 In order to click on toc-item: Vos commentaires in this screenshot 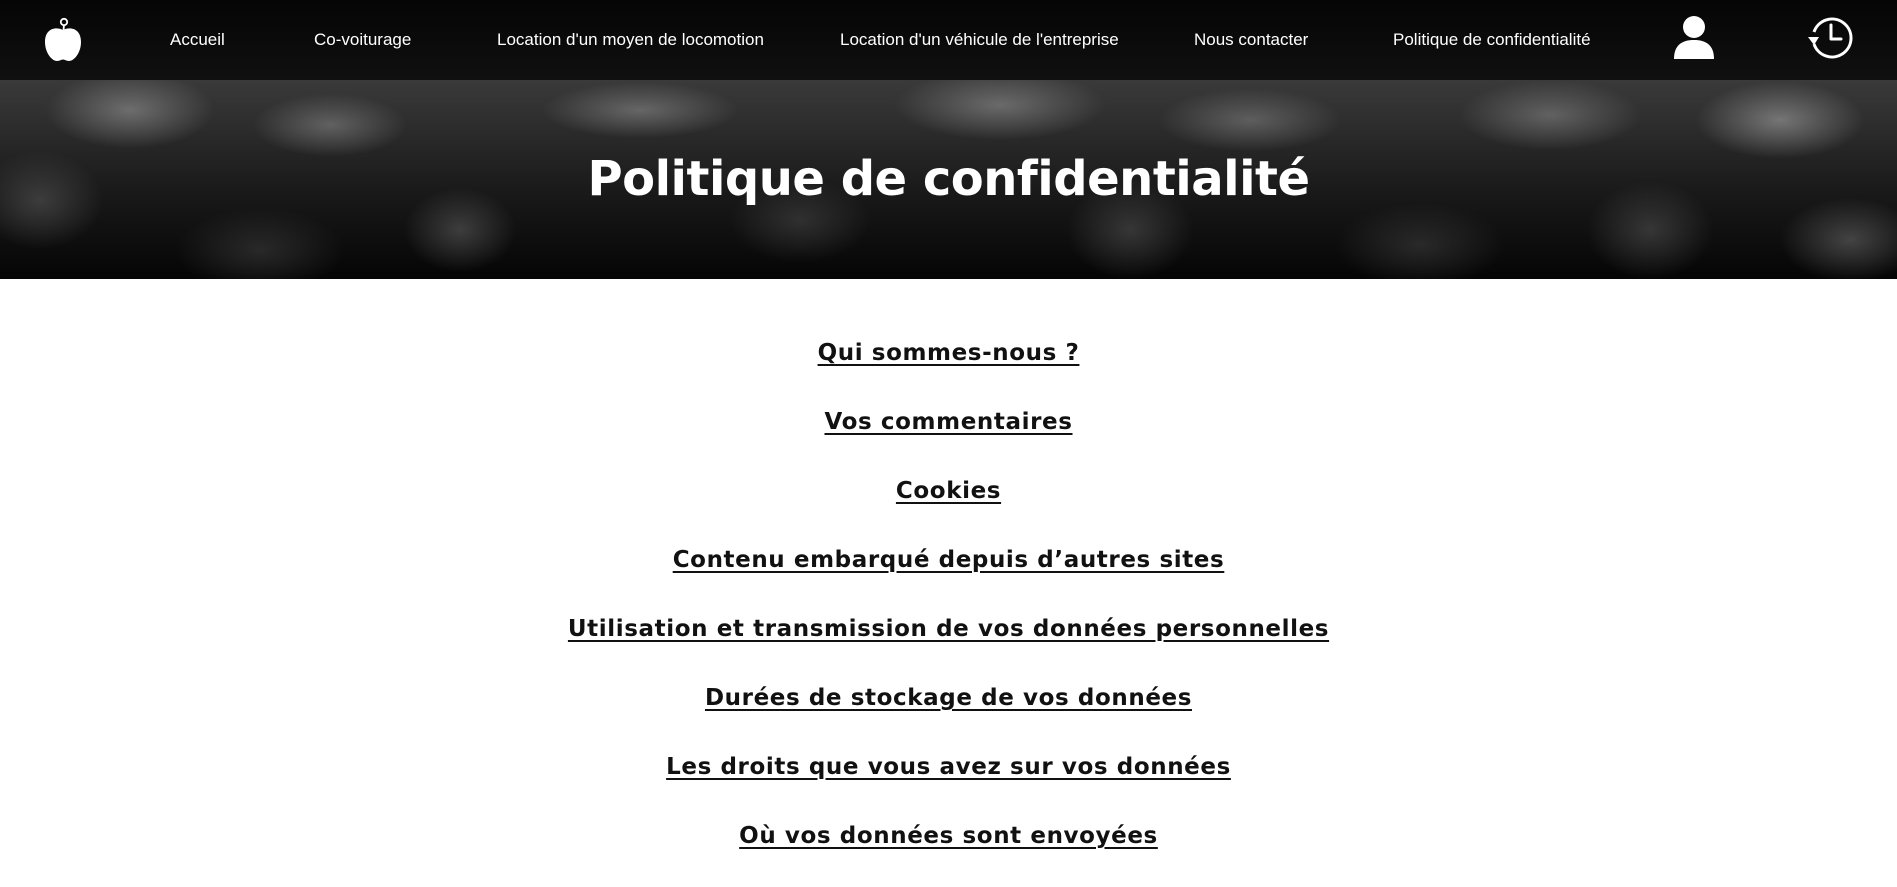, I will do `click(948, 422)`.